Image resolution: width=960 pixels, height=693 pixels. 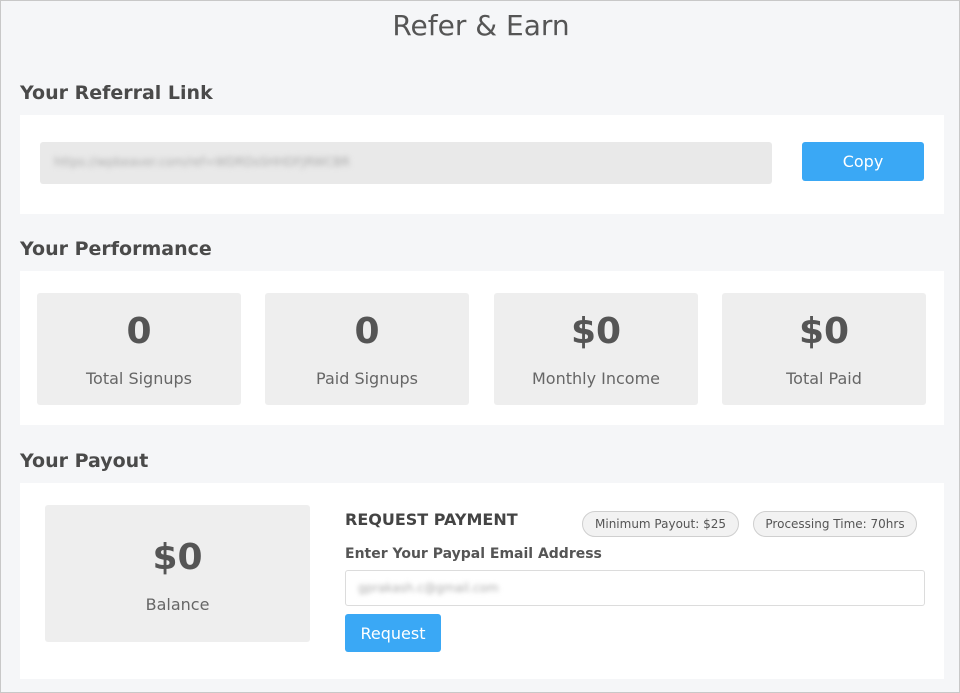 I want to click on copy-button: Copy, so click(x=863, y=161).